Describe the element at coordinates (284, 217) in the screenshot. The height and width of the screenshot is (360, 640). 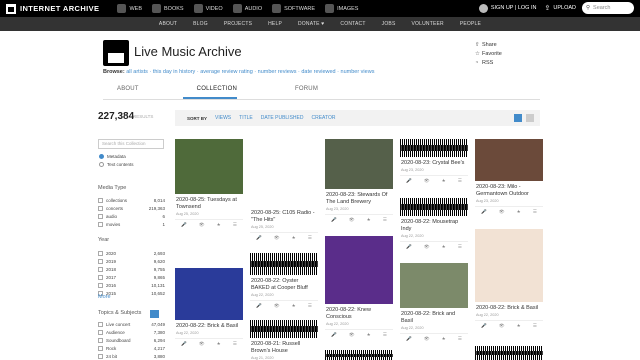
I see `tile-title: 2020-08-25: C105 Radio - "The Hits"` at that location.